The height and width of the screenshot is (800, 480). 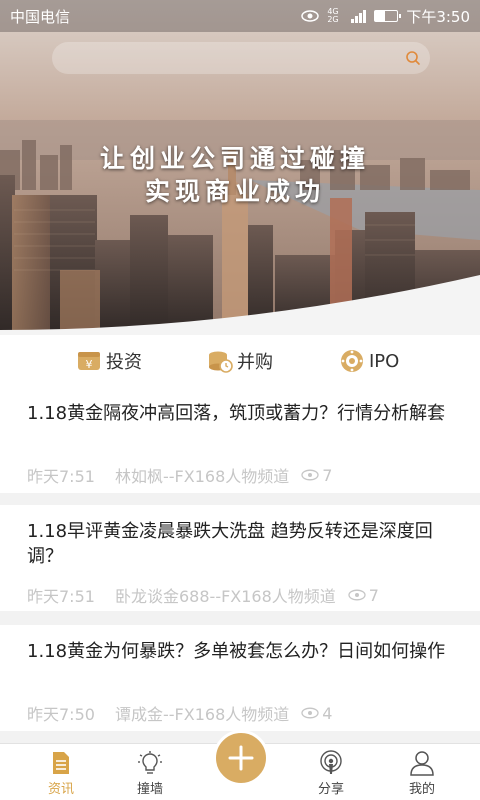 I want to click on eye-comfort-icon, so click(x=310, y=16).